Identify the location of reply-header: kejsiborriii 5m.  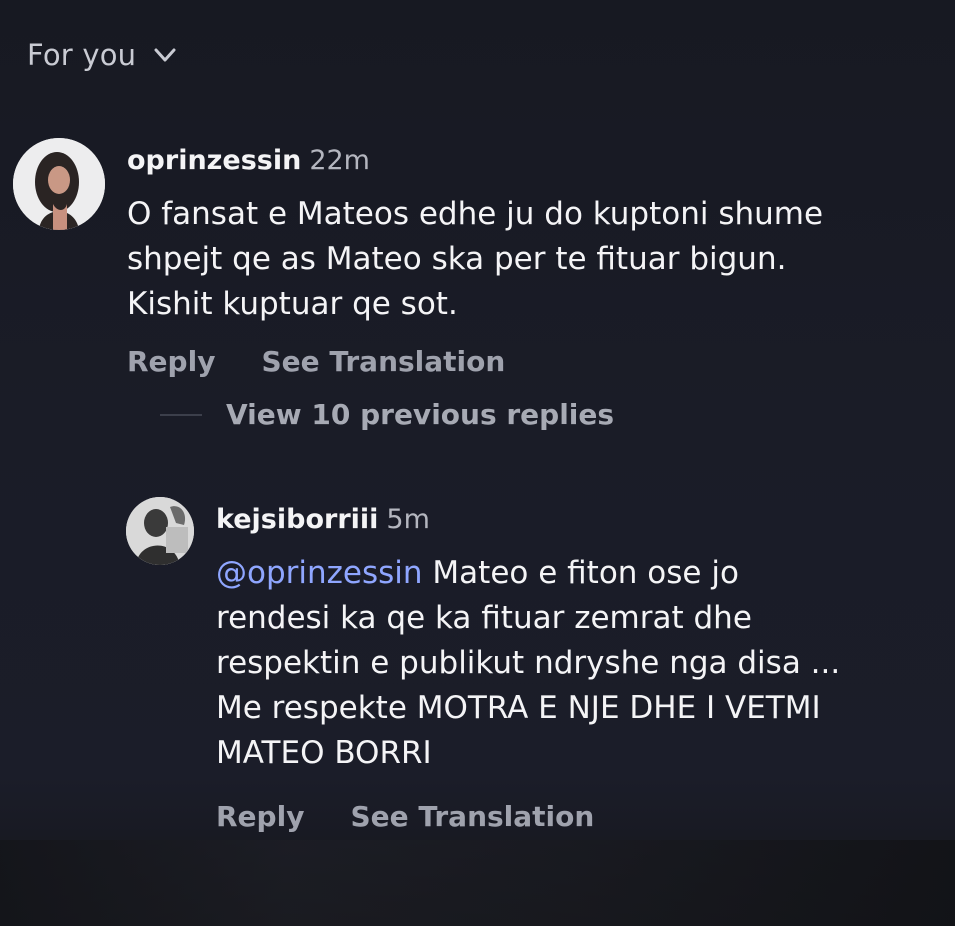
(323, 519).